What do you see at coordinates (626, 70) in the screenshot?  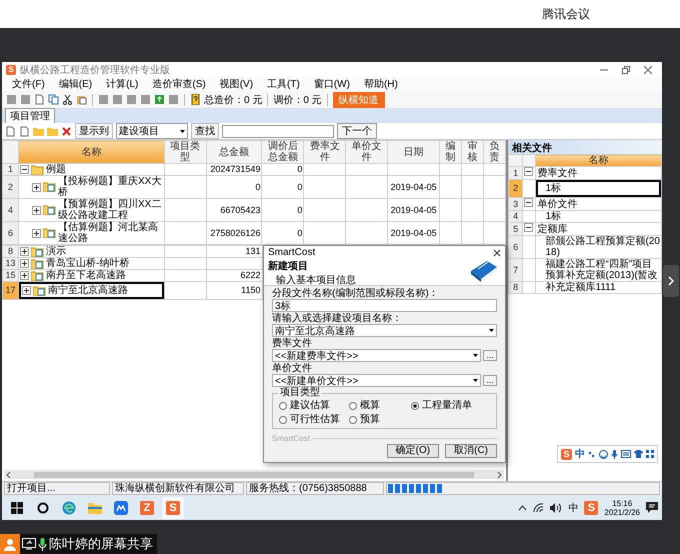 I see `restore-icon` at bounding box center [626, 70].